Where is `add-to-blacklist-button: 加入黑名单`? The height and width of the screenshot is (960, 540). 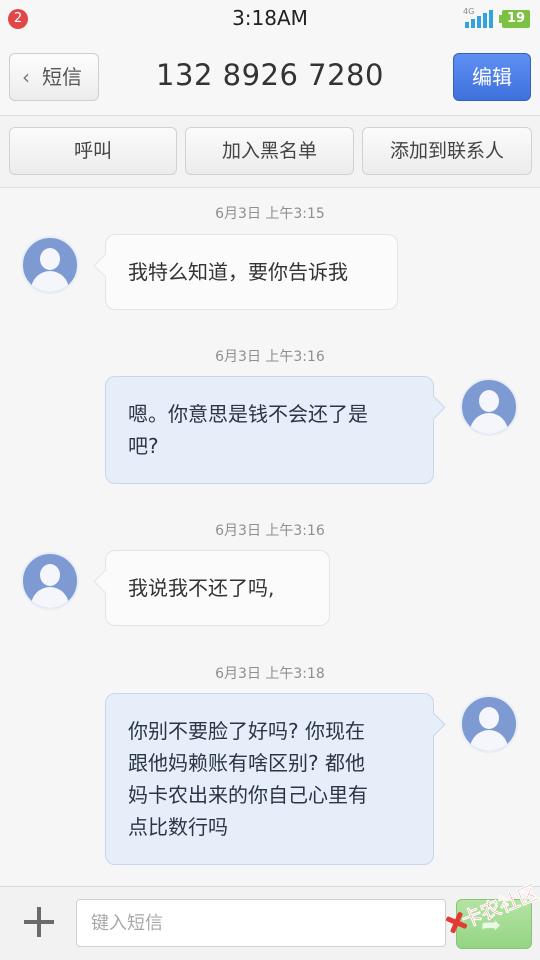 add-to-blacklist-button: 加入黑名单 is located at coordinates (269, 151).